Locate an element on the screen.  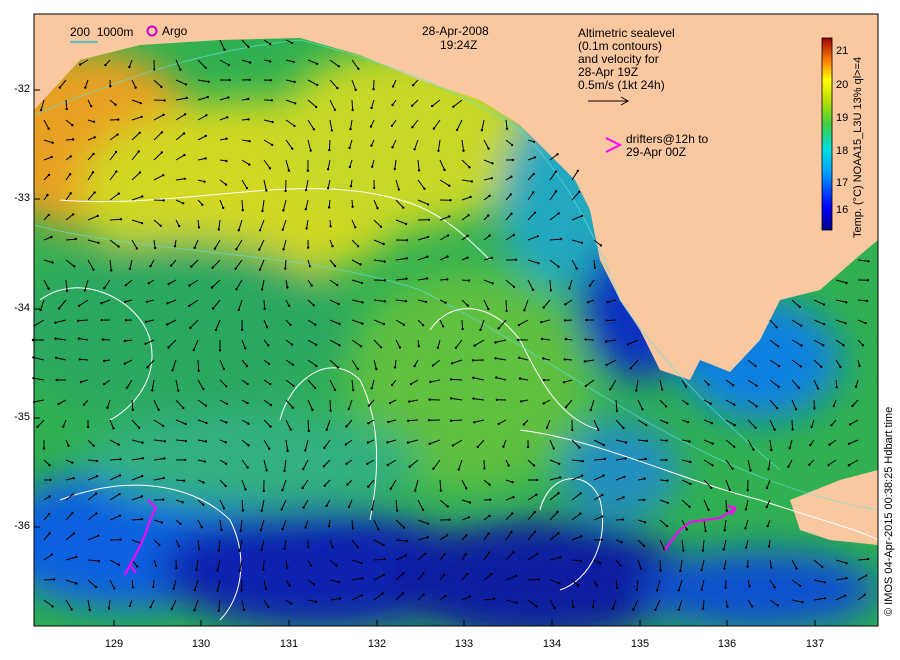
map-date: 28-Apr-2008 is located at coordinates (455, 31).